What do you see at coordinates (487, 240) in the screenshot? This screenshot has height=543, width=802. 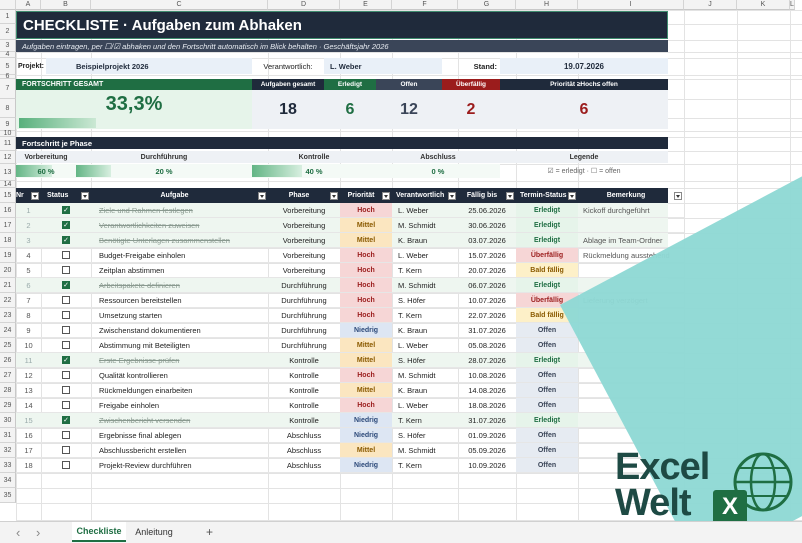 I see `due-date: 03.07.2026` at bounding box center [487, 240].